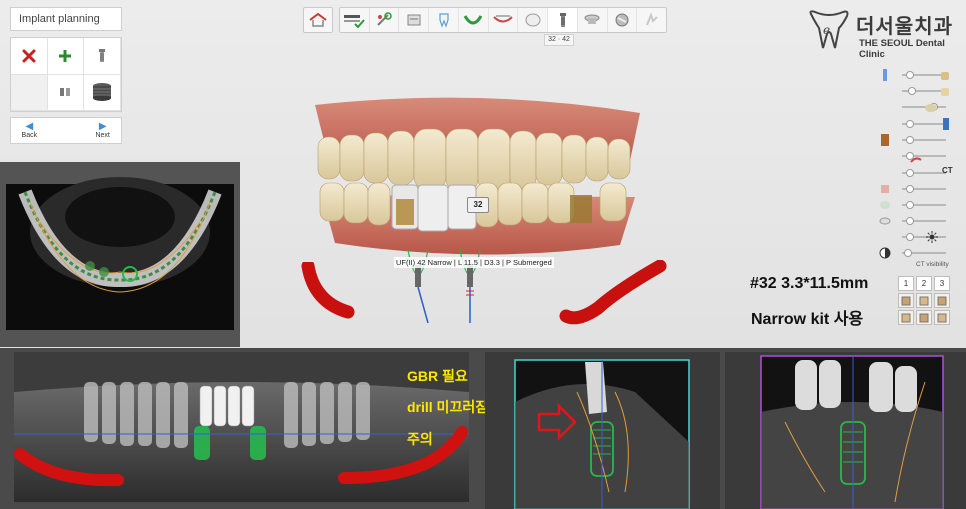 The height and width of the screenshot is (509, 966). I want to click on implant-pair-button, so click(66, 92).